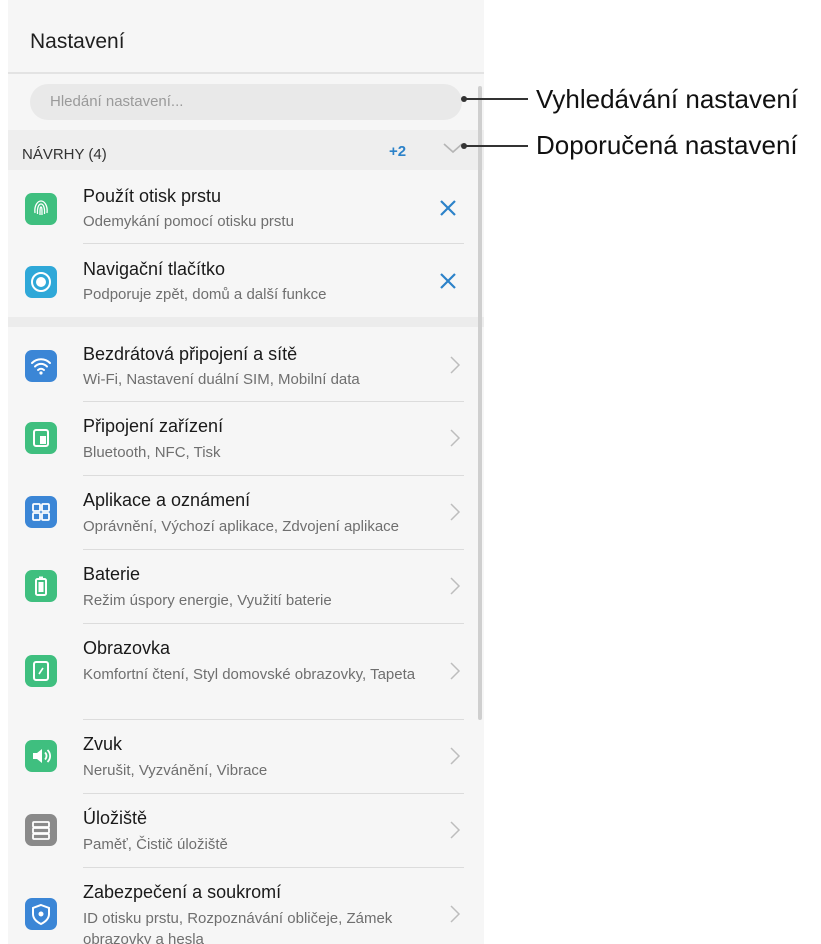  I want to click on fingerprint-icon, so click(41, 209).